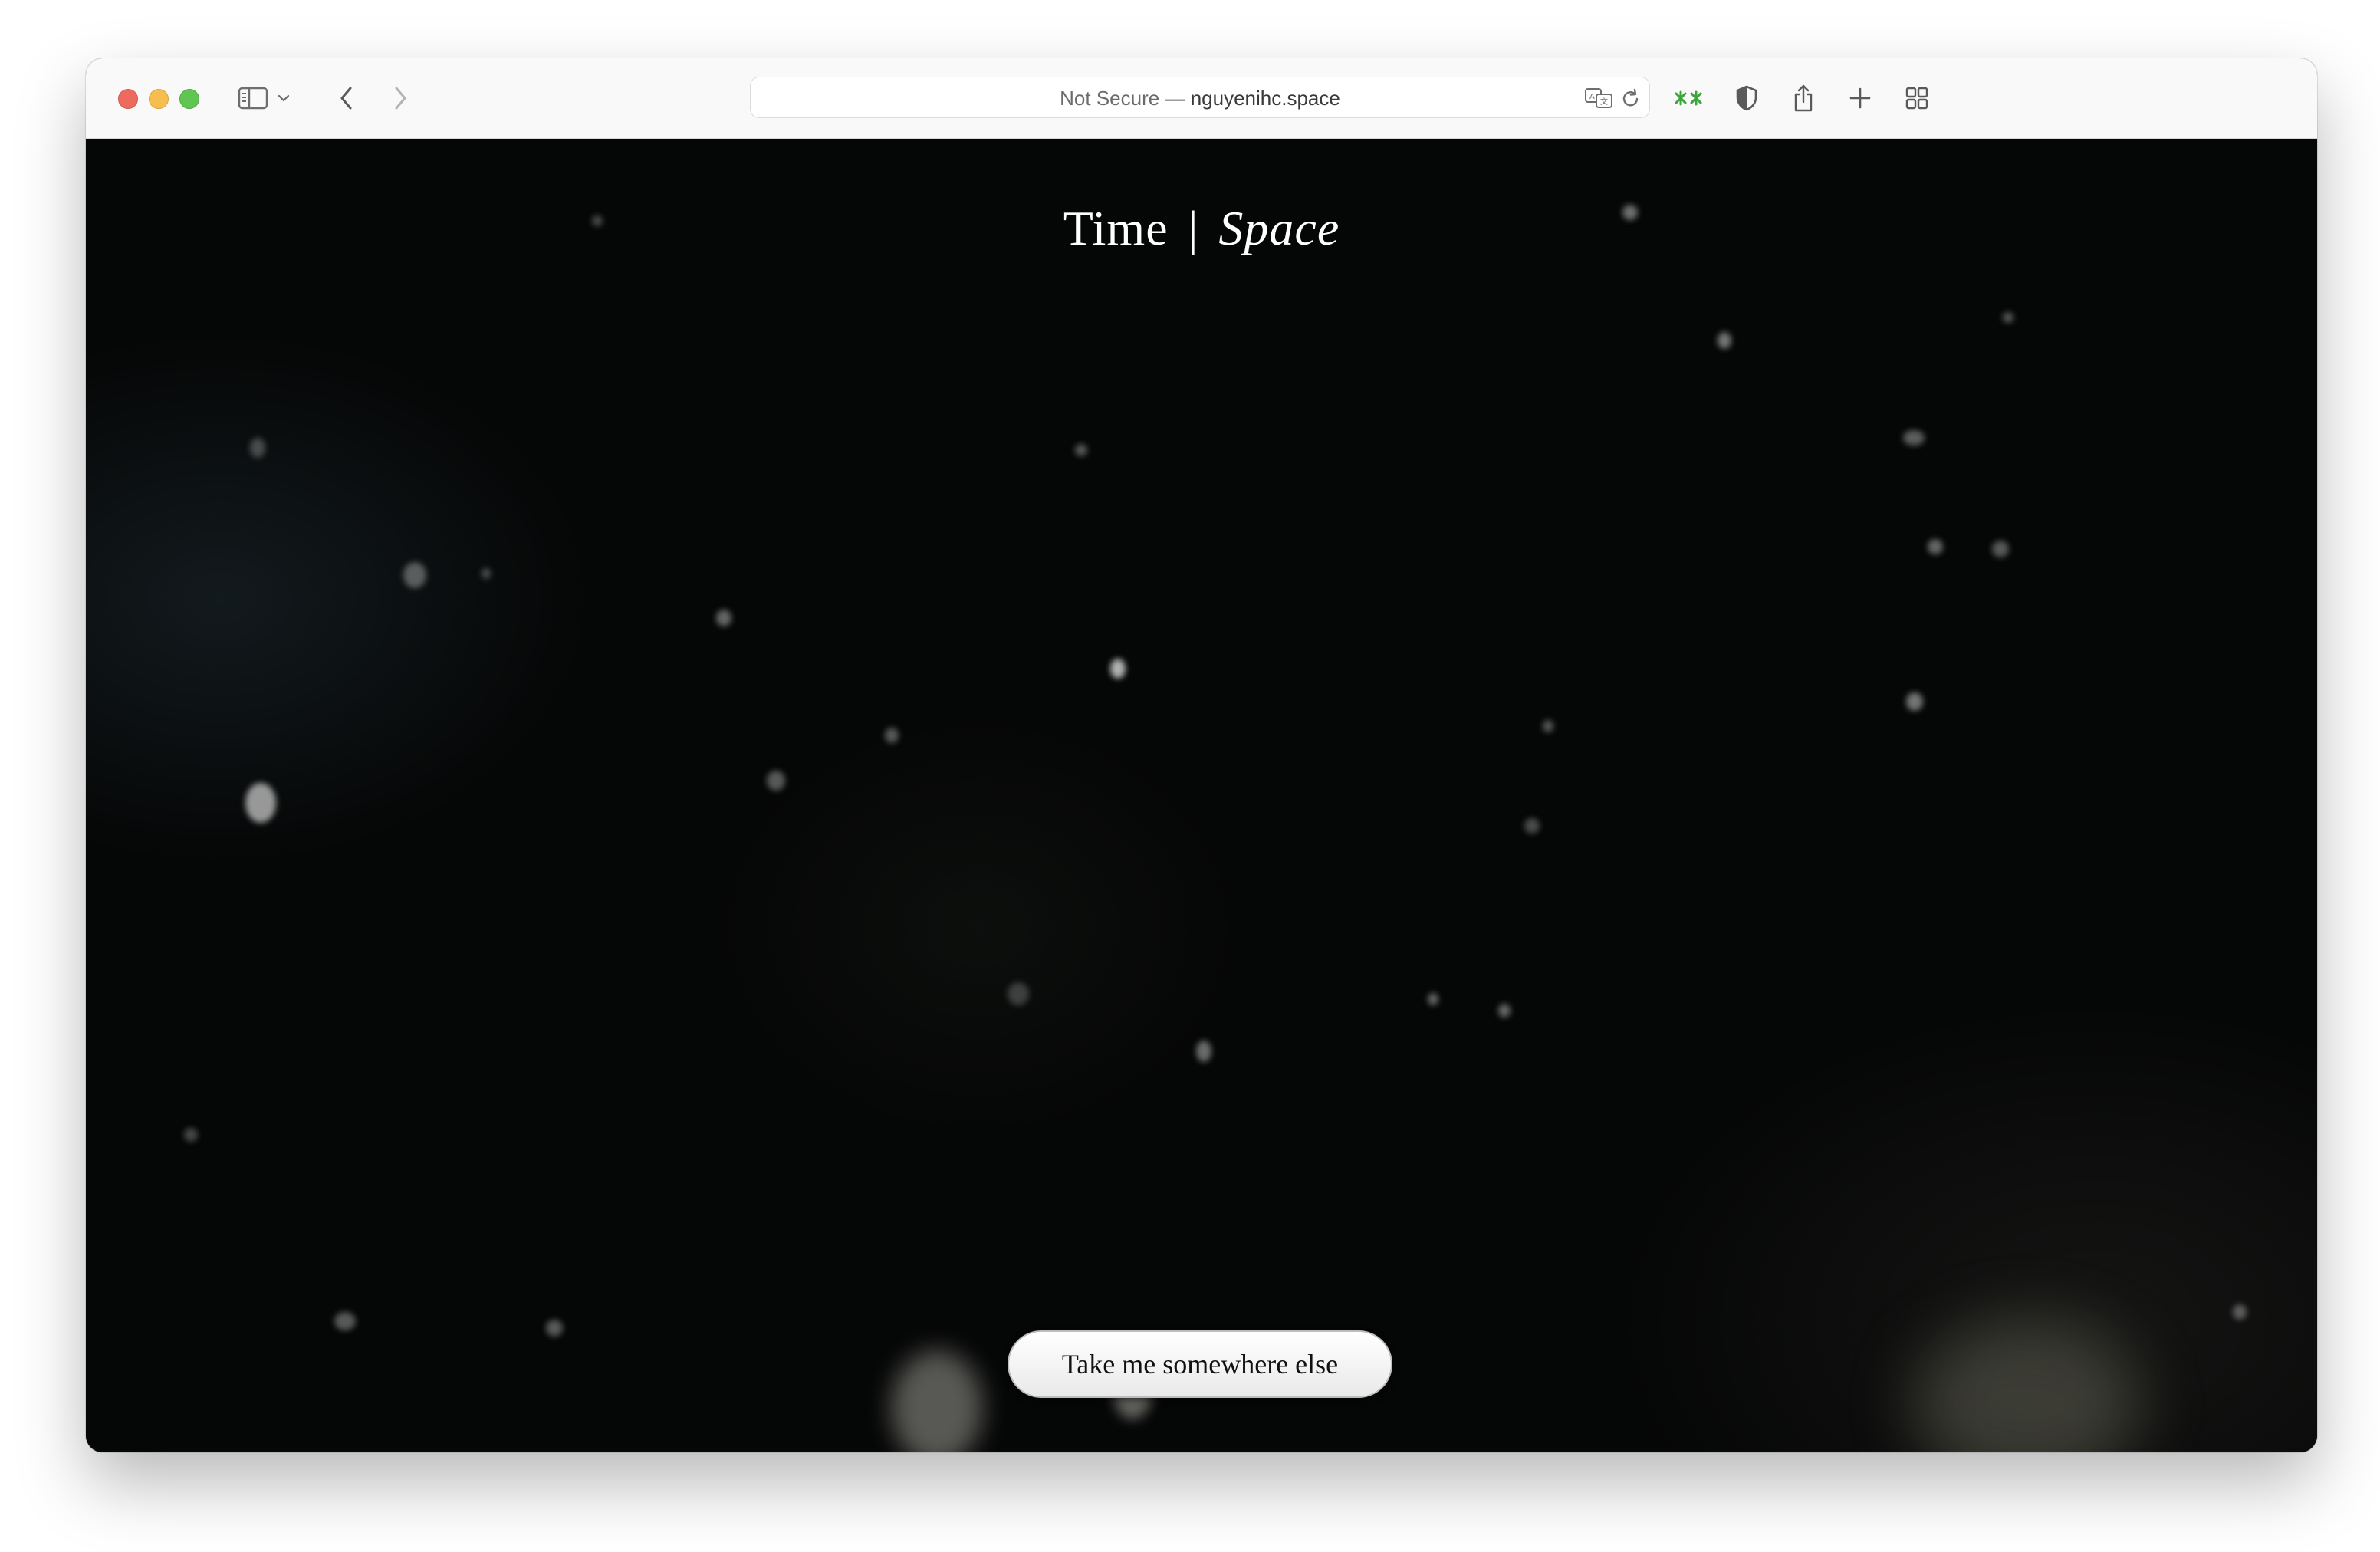  Describe the element at coordinates (1116, 228) in the screenshot. I see `title-time: Time` at that location.